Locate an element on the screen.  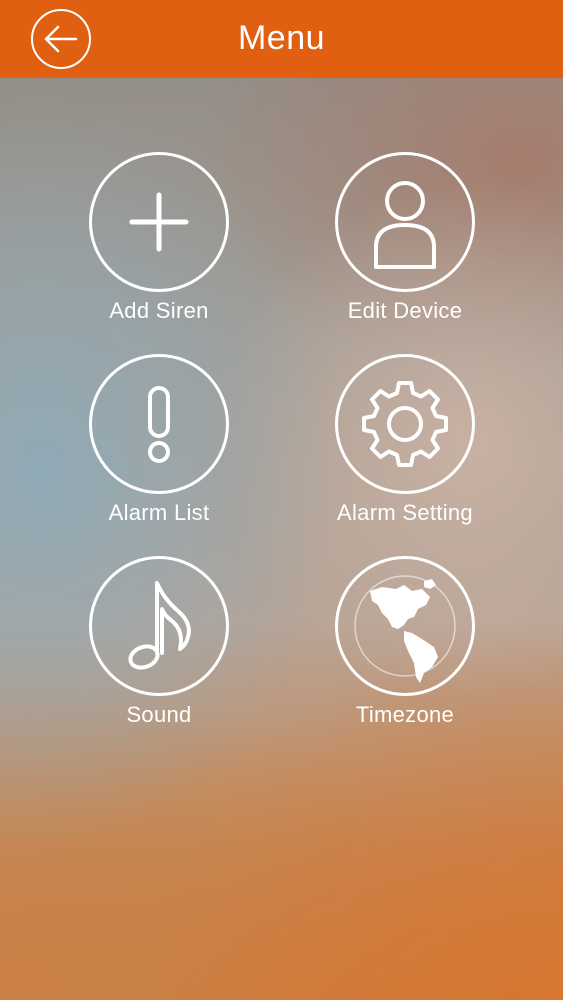
header-bar: Menu is located at coordinates (281, 39).